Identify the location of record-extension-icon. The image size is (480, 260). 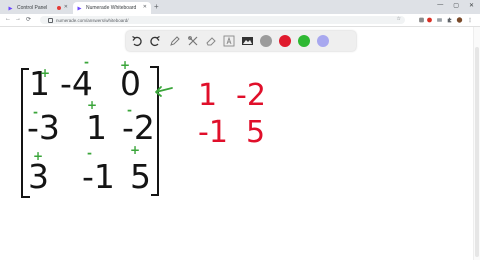
(429, 20).